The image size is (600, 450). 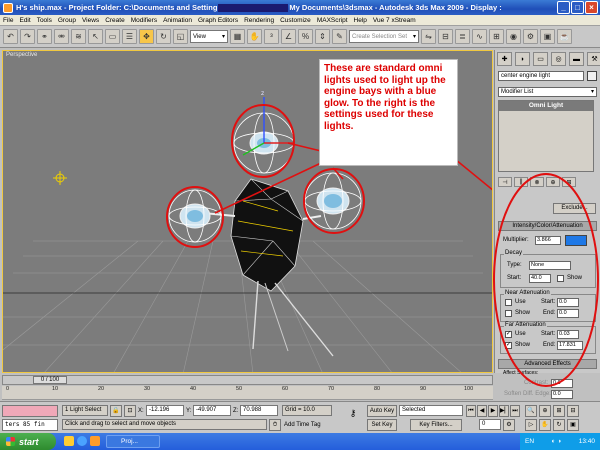 I want to click on material-editor-icon: ◉, so click(x=513, y=36).